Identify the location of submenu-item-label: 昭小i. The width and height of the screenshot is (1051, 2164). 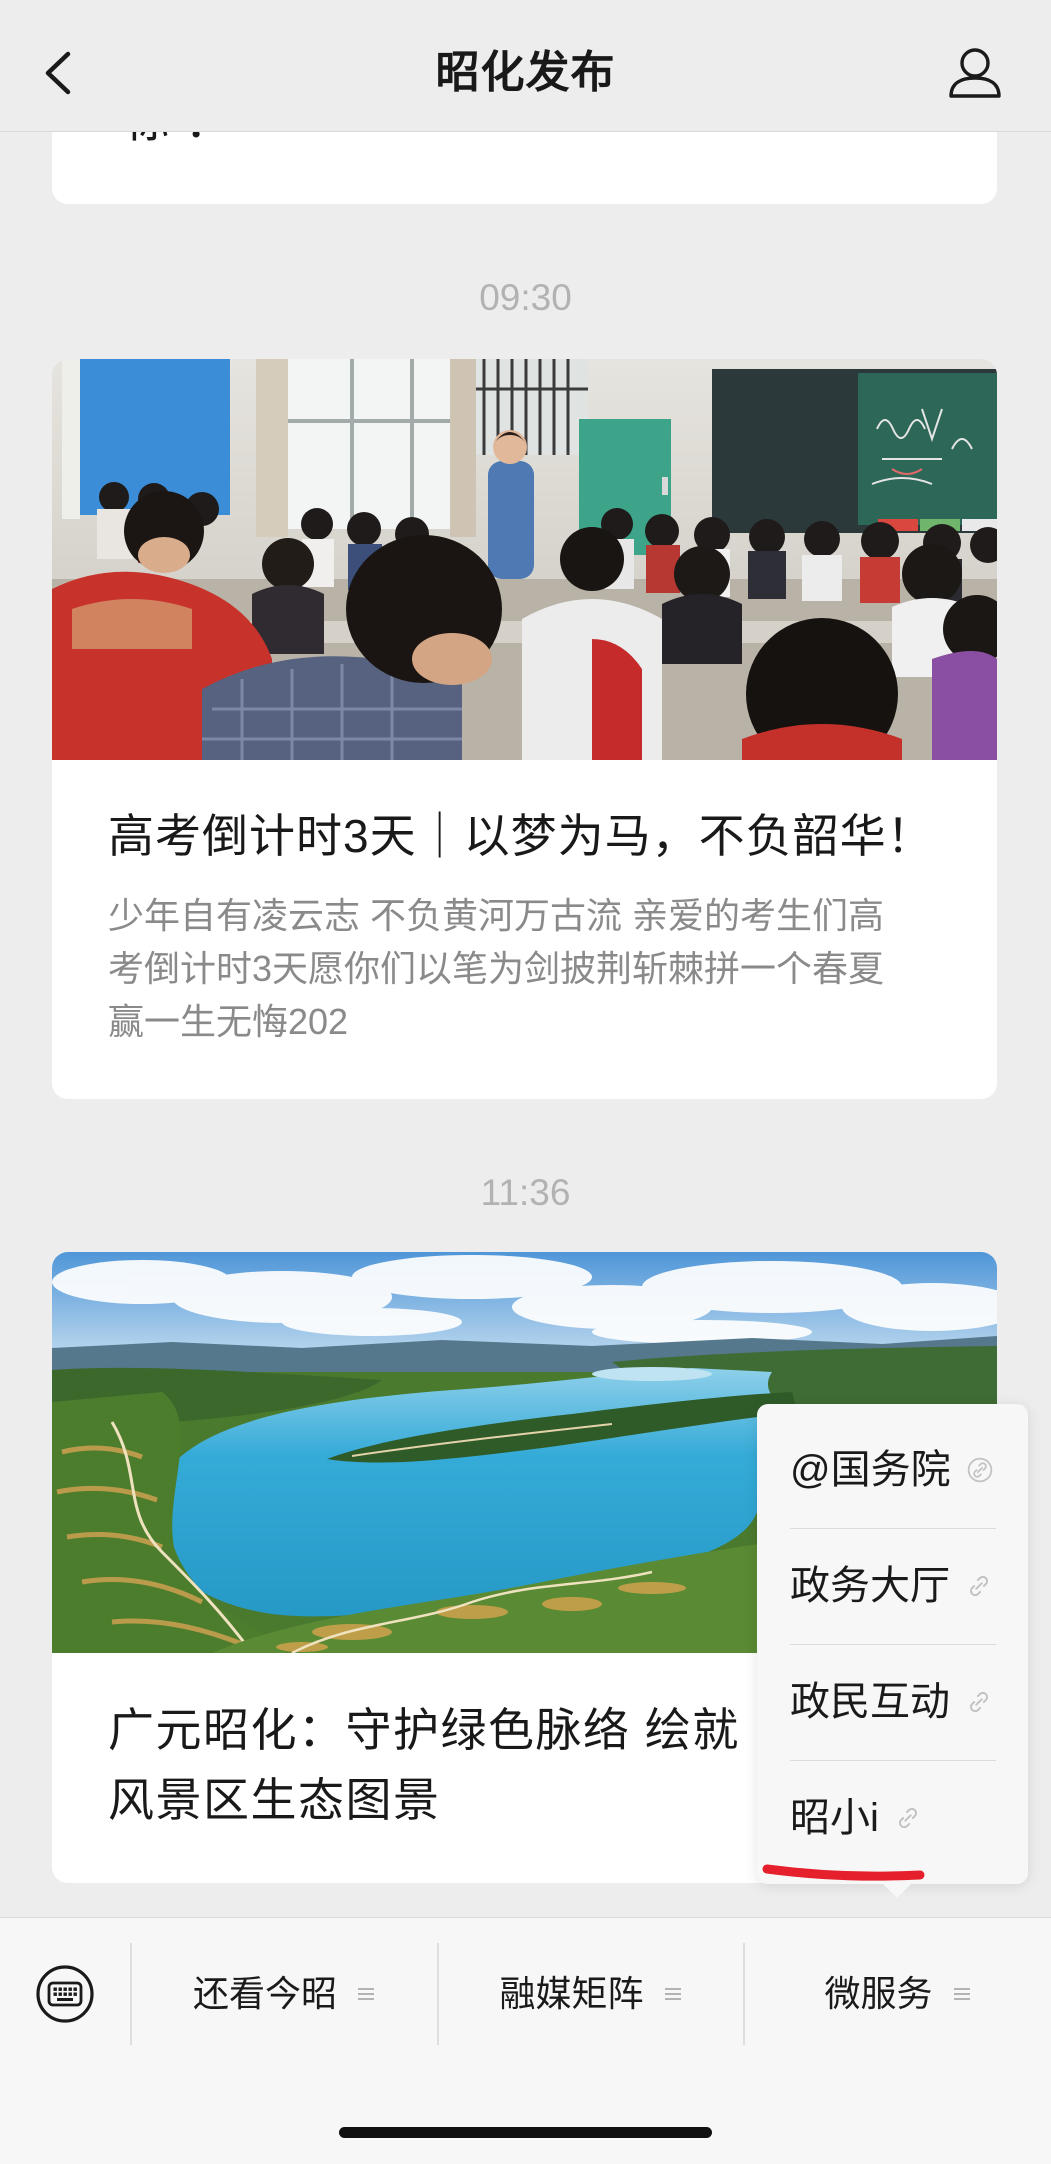
(834, 1818).